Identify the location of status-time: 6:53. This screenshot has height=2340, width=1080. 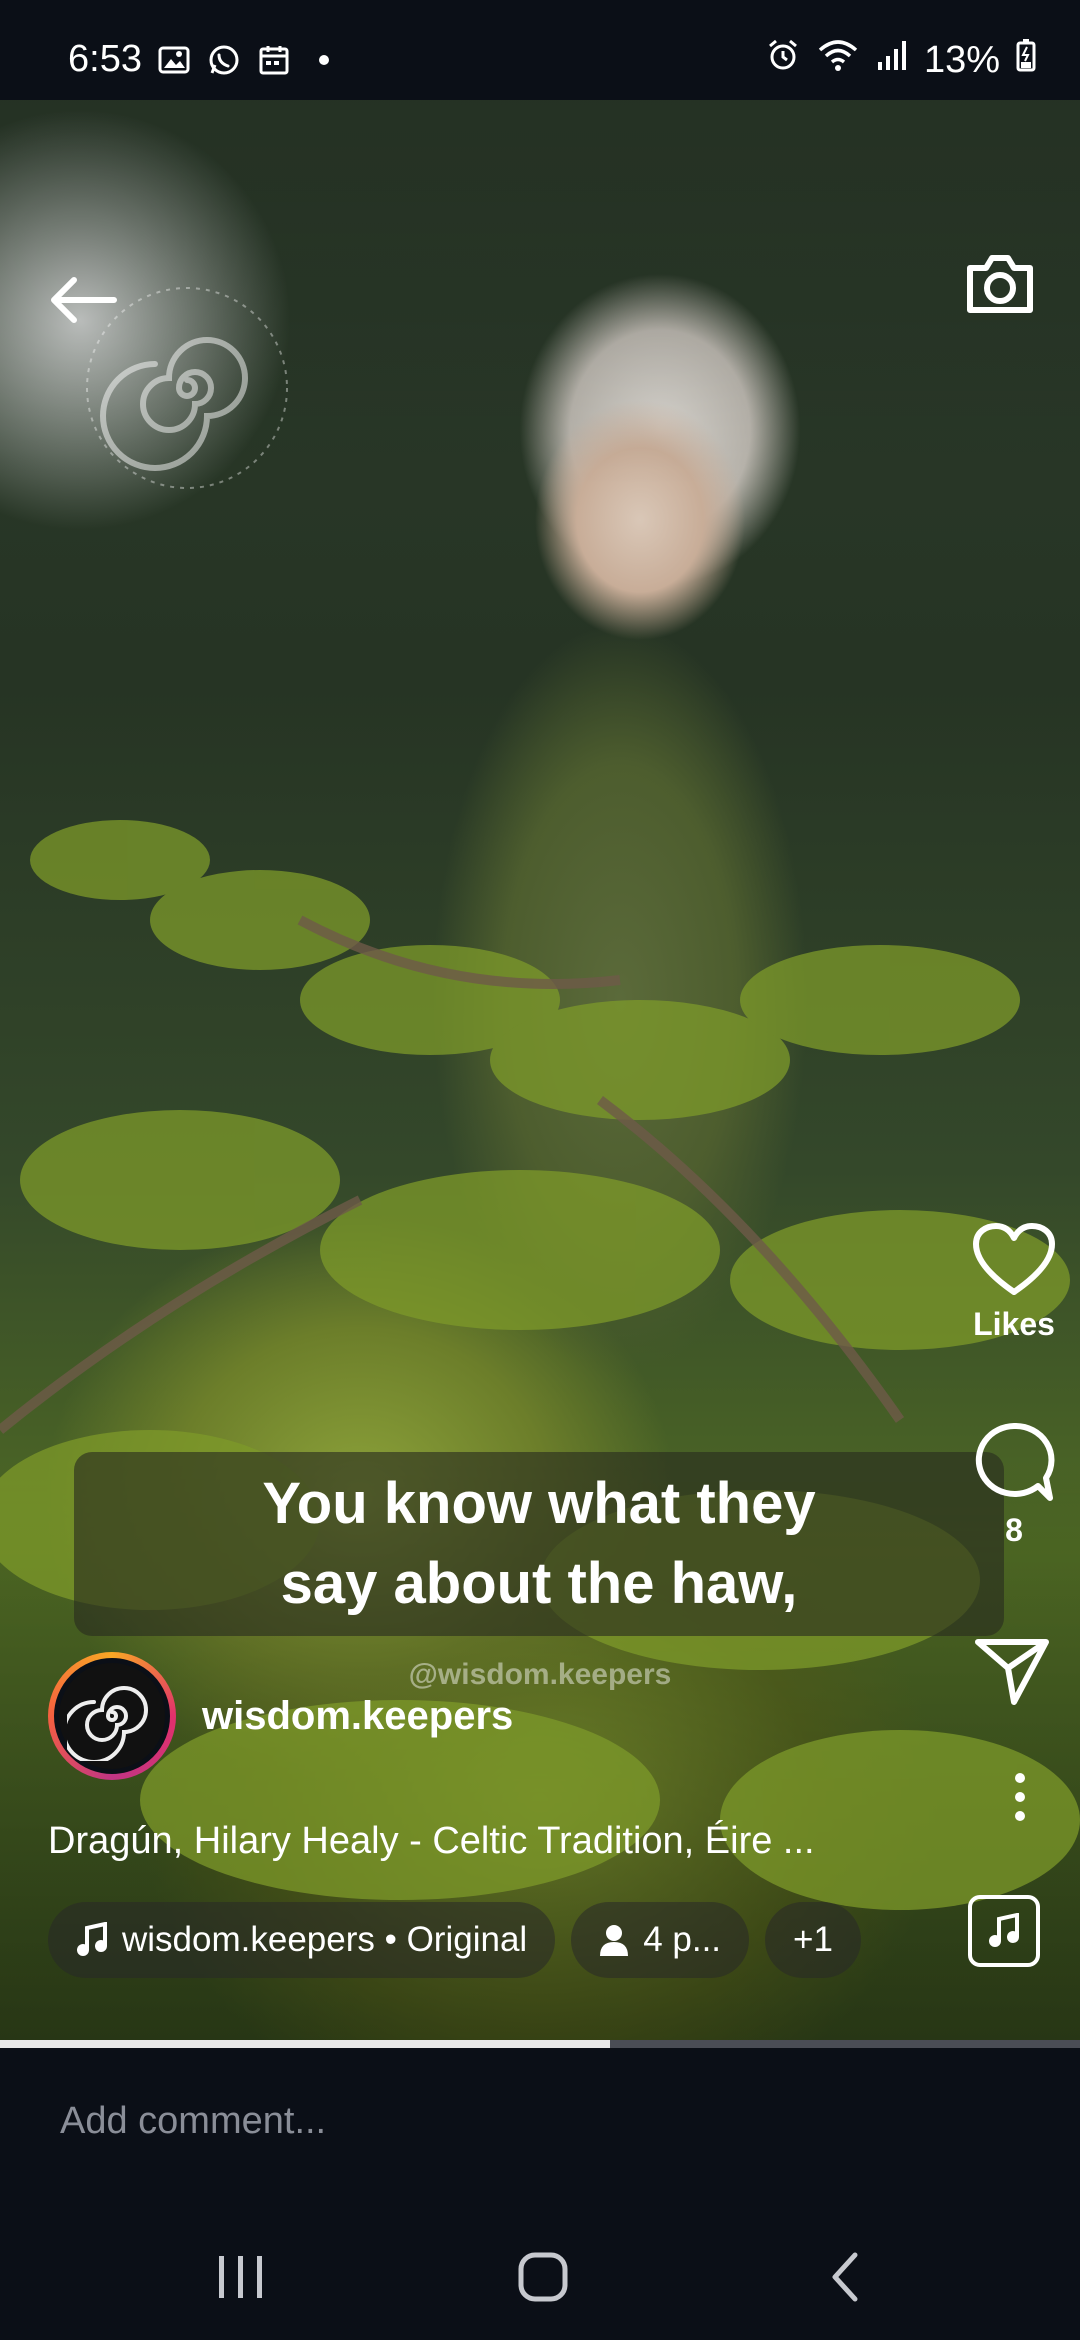
(105, 59).